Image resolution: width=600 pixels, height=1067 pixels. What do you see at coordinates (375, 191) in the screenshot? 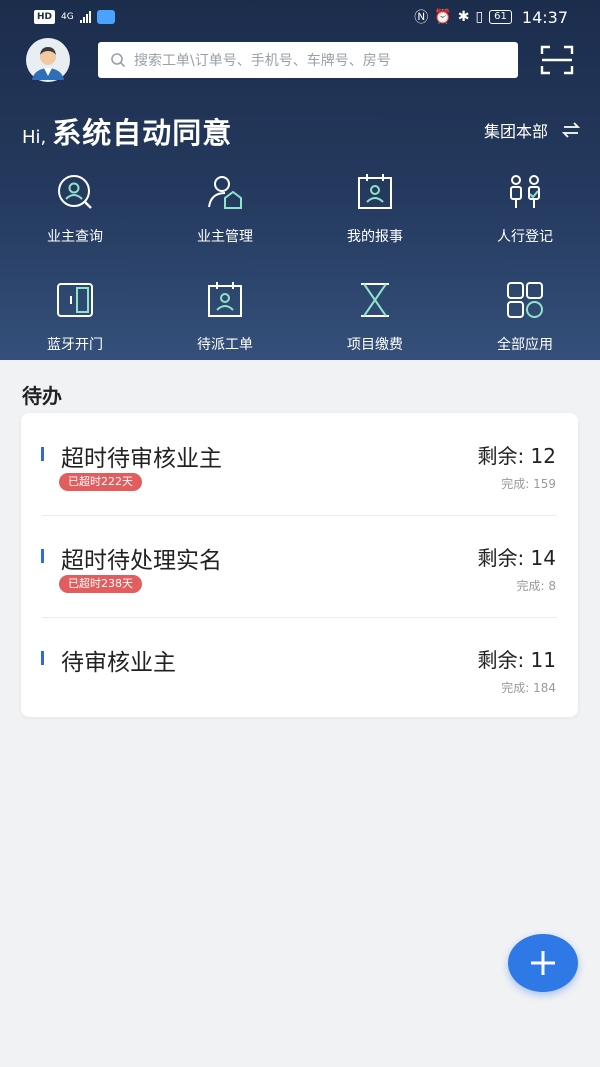
I see `my-report-icon` at bounding box center [375, 191].